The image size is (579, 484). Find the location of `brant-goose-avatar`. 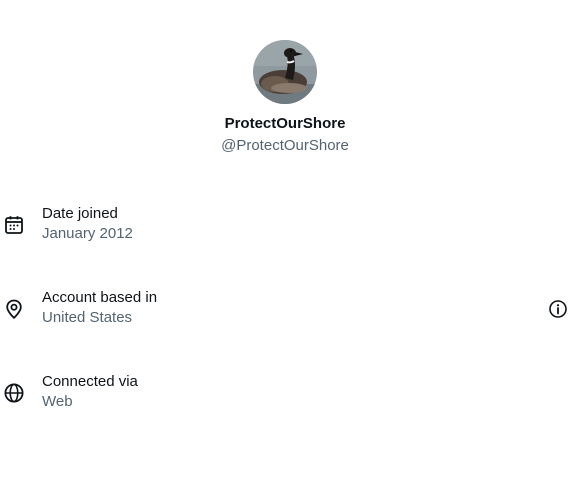

brant-goose-avatar is located at coordinates (285, 72).